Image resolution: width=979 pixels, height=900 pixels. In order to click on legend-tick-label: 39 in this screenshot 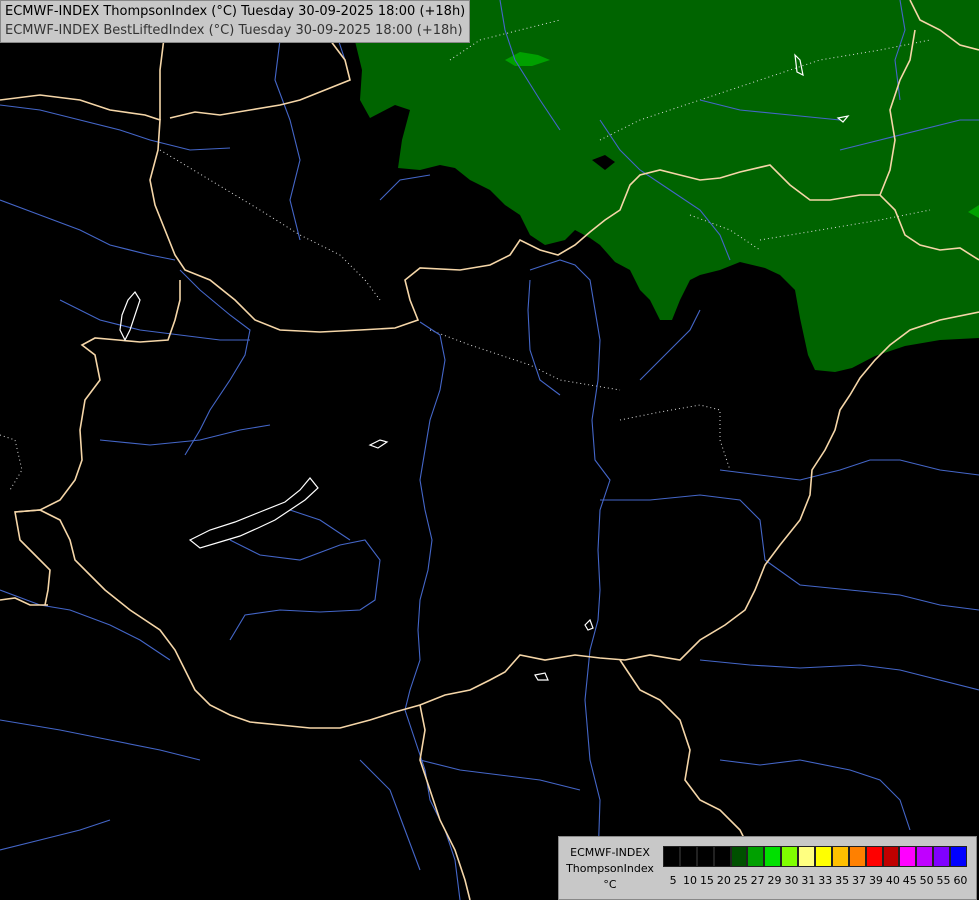, I will do `click(875, 880)`.